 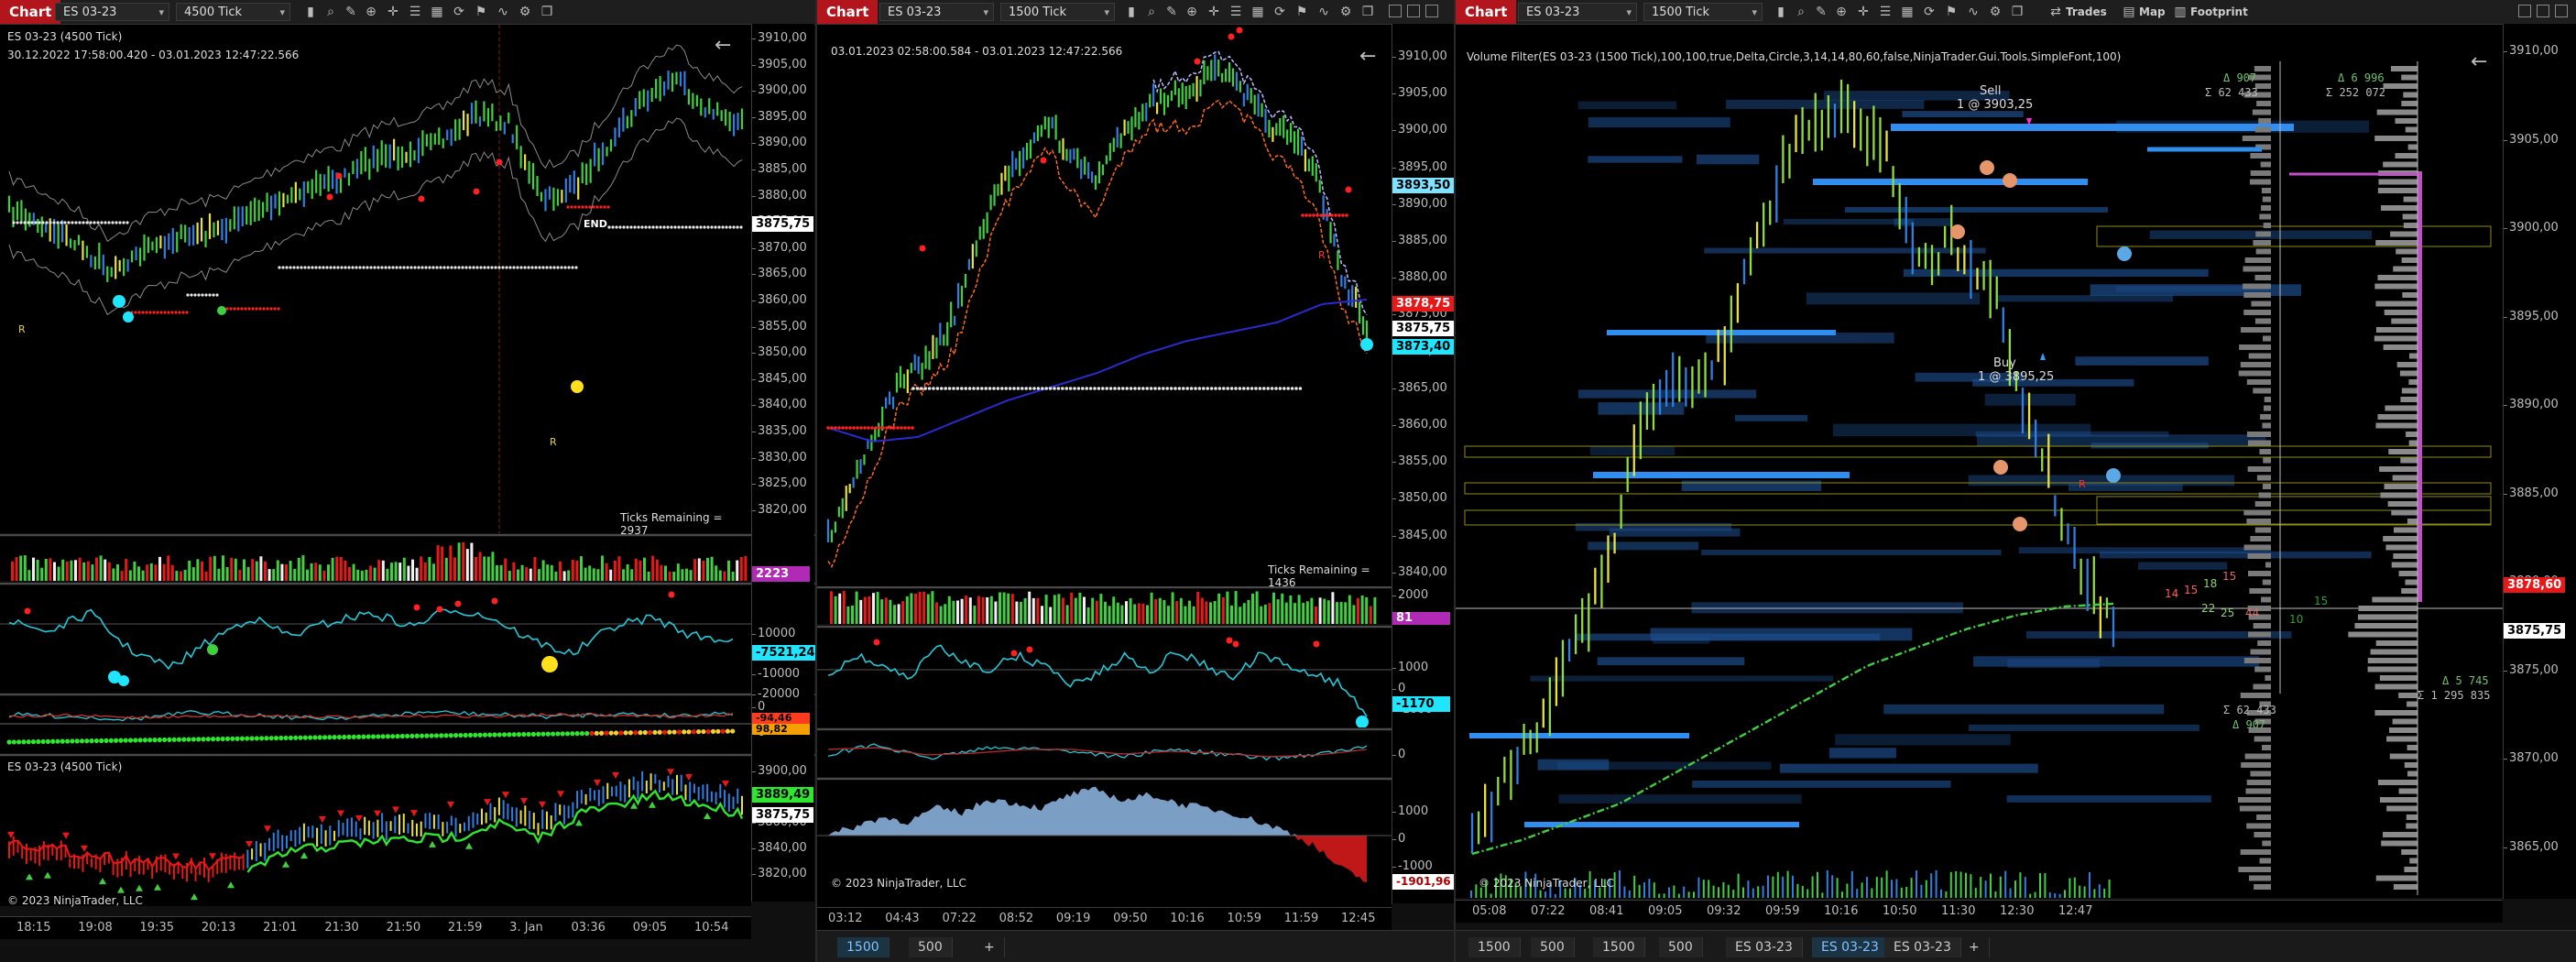 What do you see at coordinates (2056, 12) in the screenshot?
I see `trades-icon: ⇄` at bounding box center [2056, 12].